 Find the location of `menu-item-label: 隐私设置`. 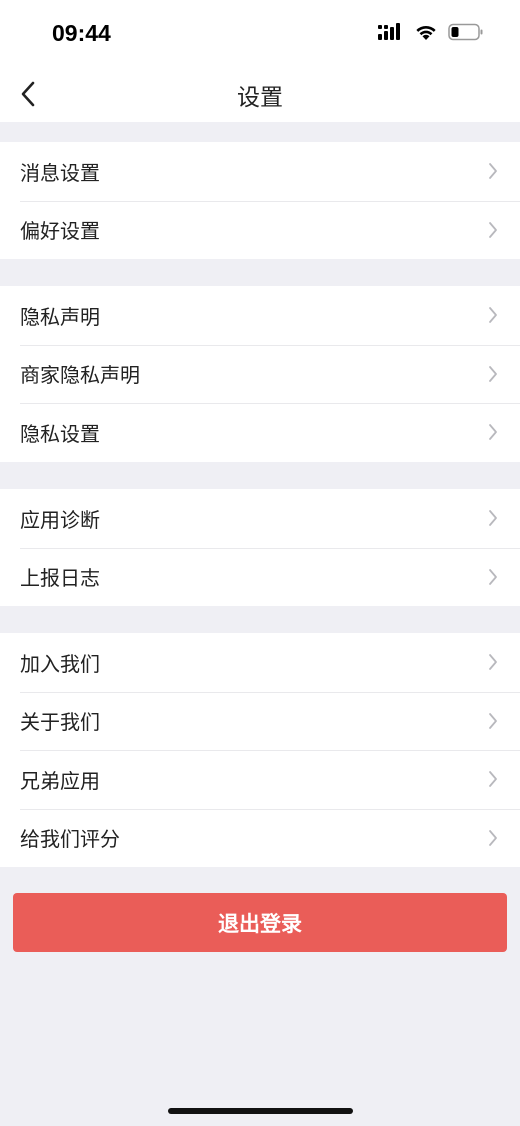

menu-item-label: 隐私设置 is located at coordinates (60, 433).